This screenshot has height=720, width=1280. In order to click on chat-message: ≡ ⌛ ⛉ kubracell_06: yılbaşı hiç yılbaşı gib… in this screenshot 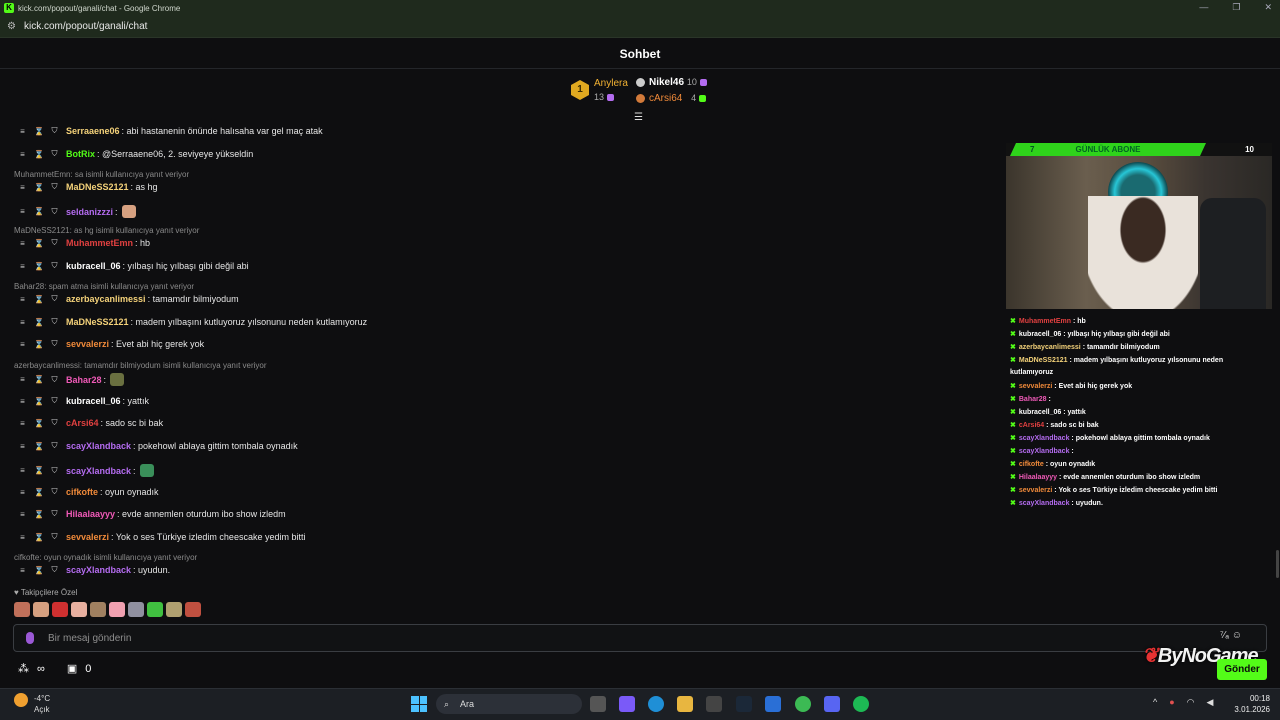, I will do `click(133, 266)`.